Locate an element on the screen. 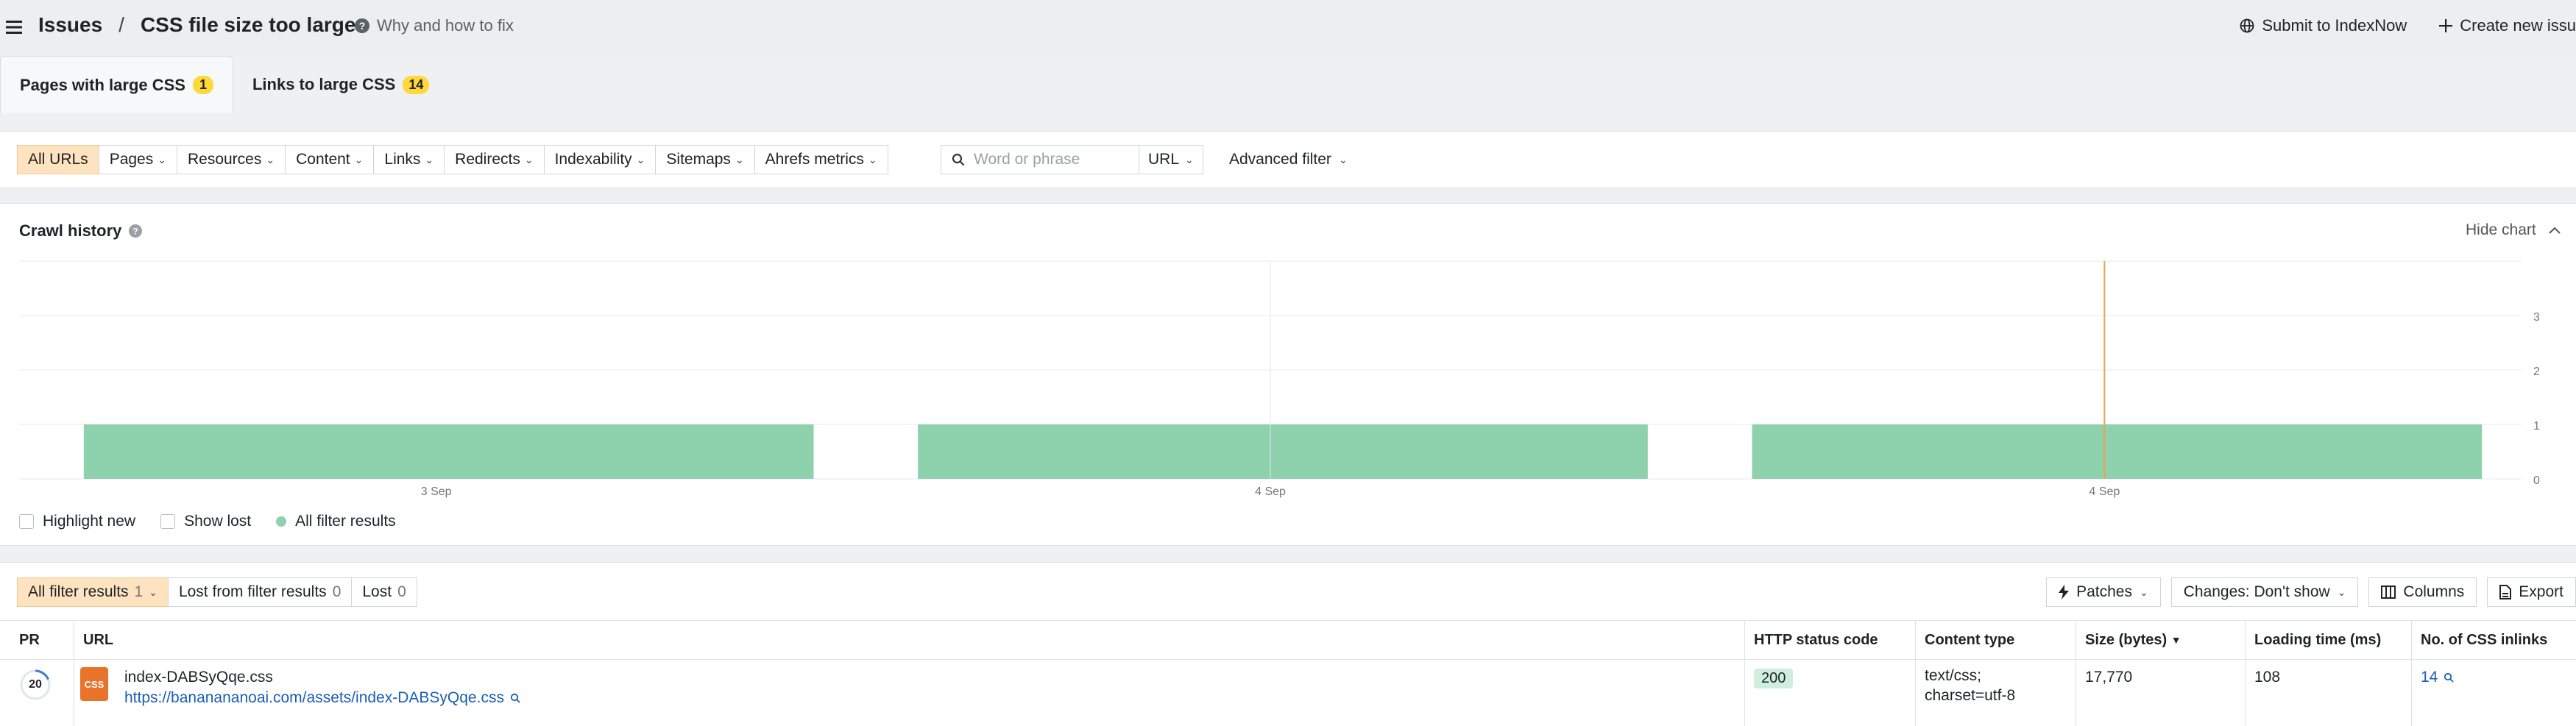  pr-gauge: 20 is located at coordinates (35, 685).